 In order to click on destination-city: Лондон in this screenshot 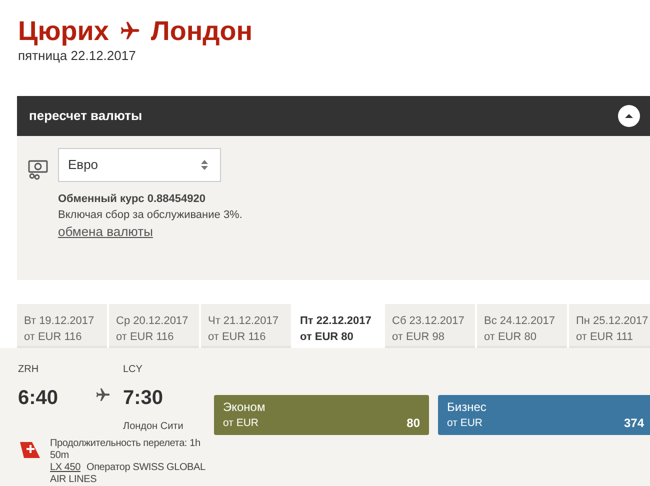, I will do `click(201, 31)`.